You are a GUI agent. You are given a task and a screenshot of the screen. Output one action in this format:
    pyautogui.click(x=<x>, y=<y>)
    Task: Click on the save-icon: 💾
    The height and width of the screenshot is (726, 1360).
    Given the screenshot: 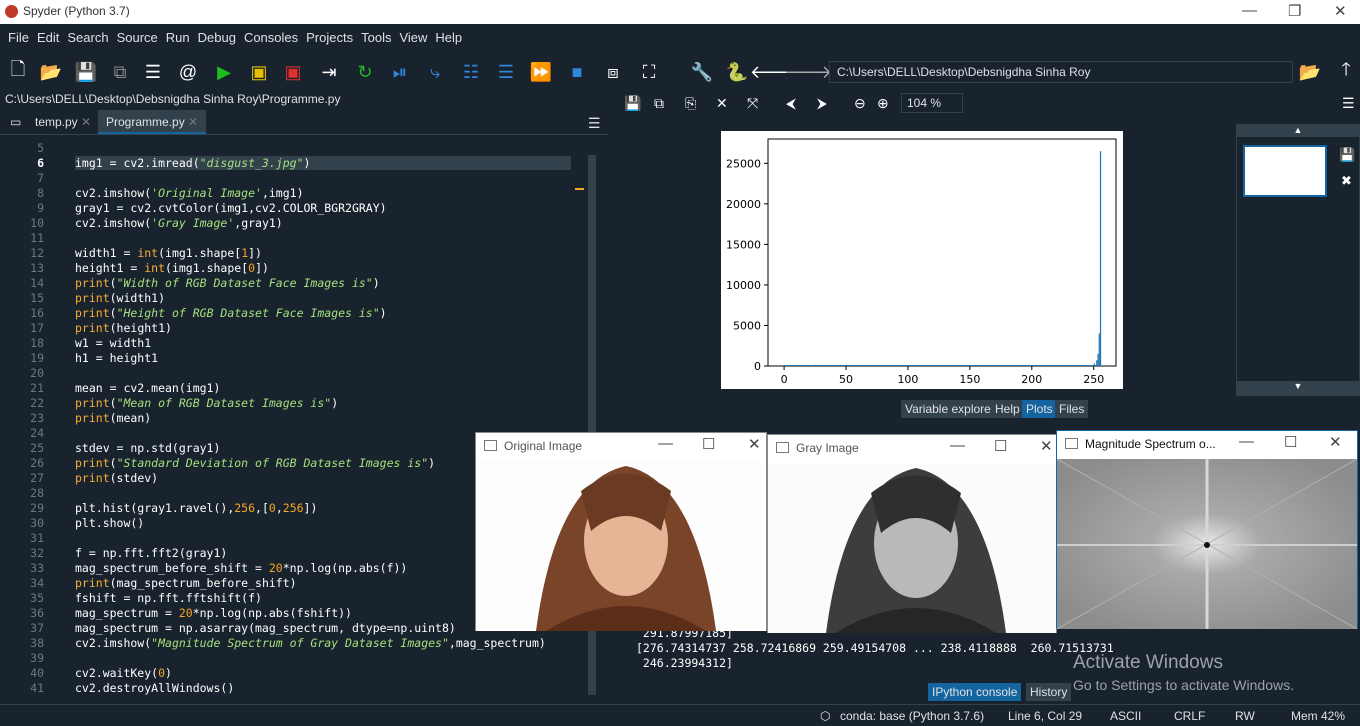 What is the action you would take?
    pyautogui.click(x=86, y=72)
    